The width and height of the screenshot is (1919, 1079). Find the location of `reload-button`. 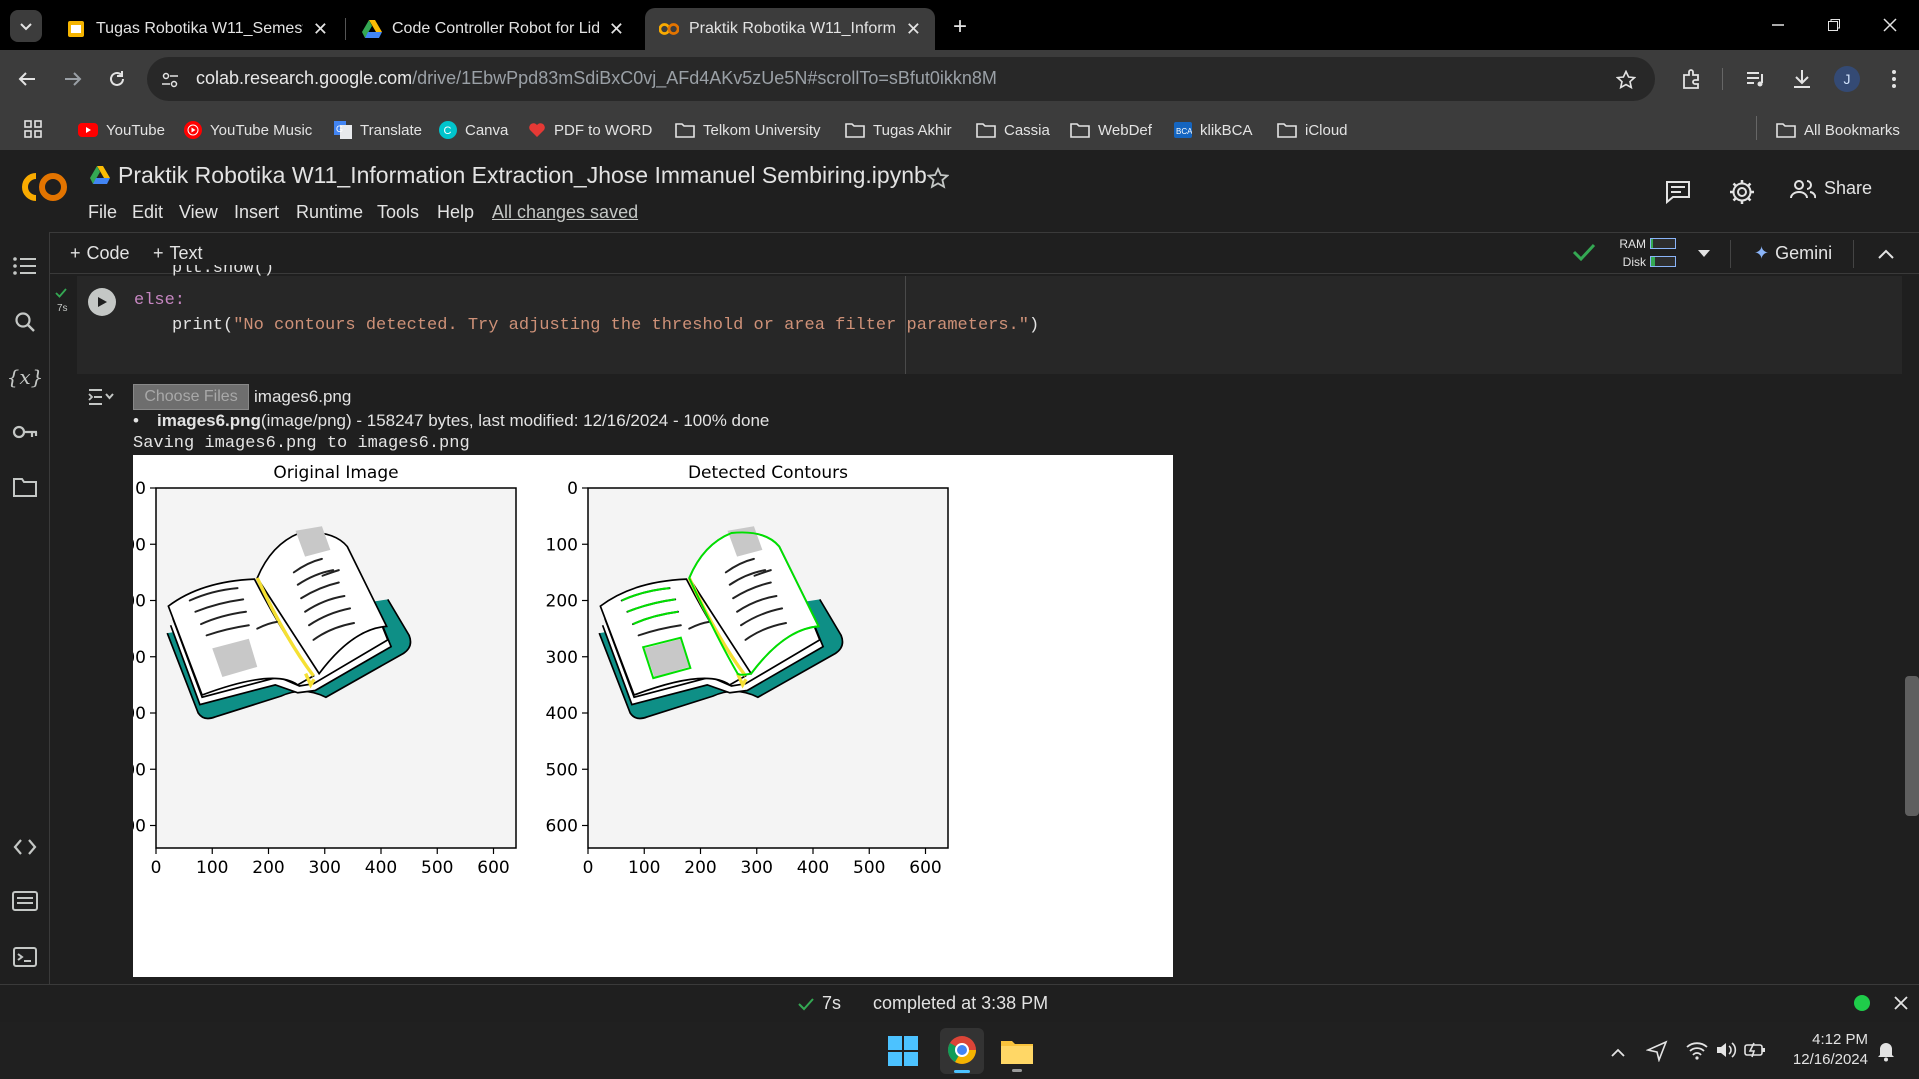

reload-button is located at coordinates (117, 79).